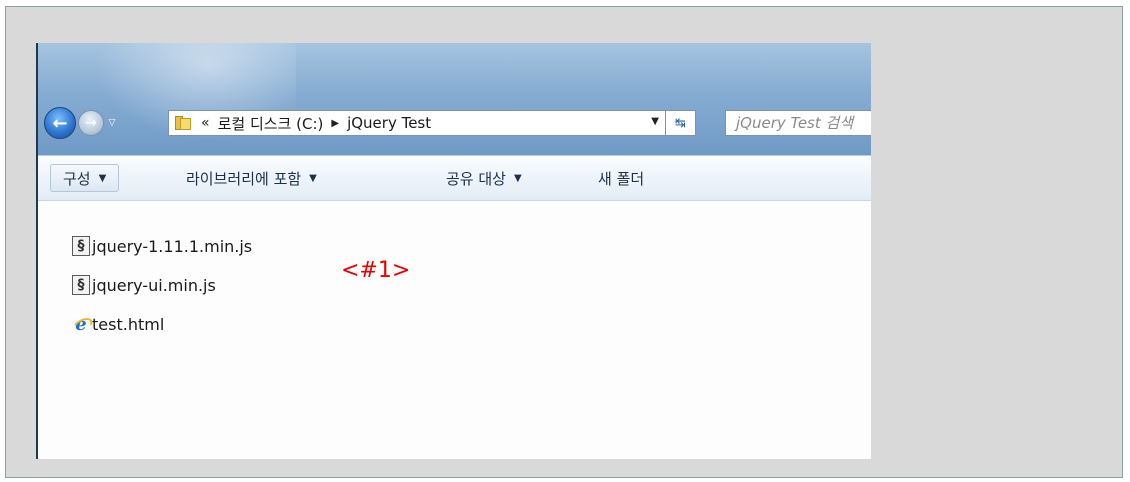  Describe the element at coordinates (183, 123) in the screenshot. I see `folder-icon` at that location.